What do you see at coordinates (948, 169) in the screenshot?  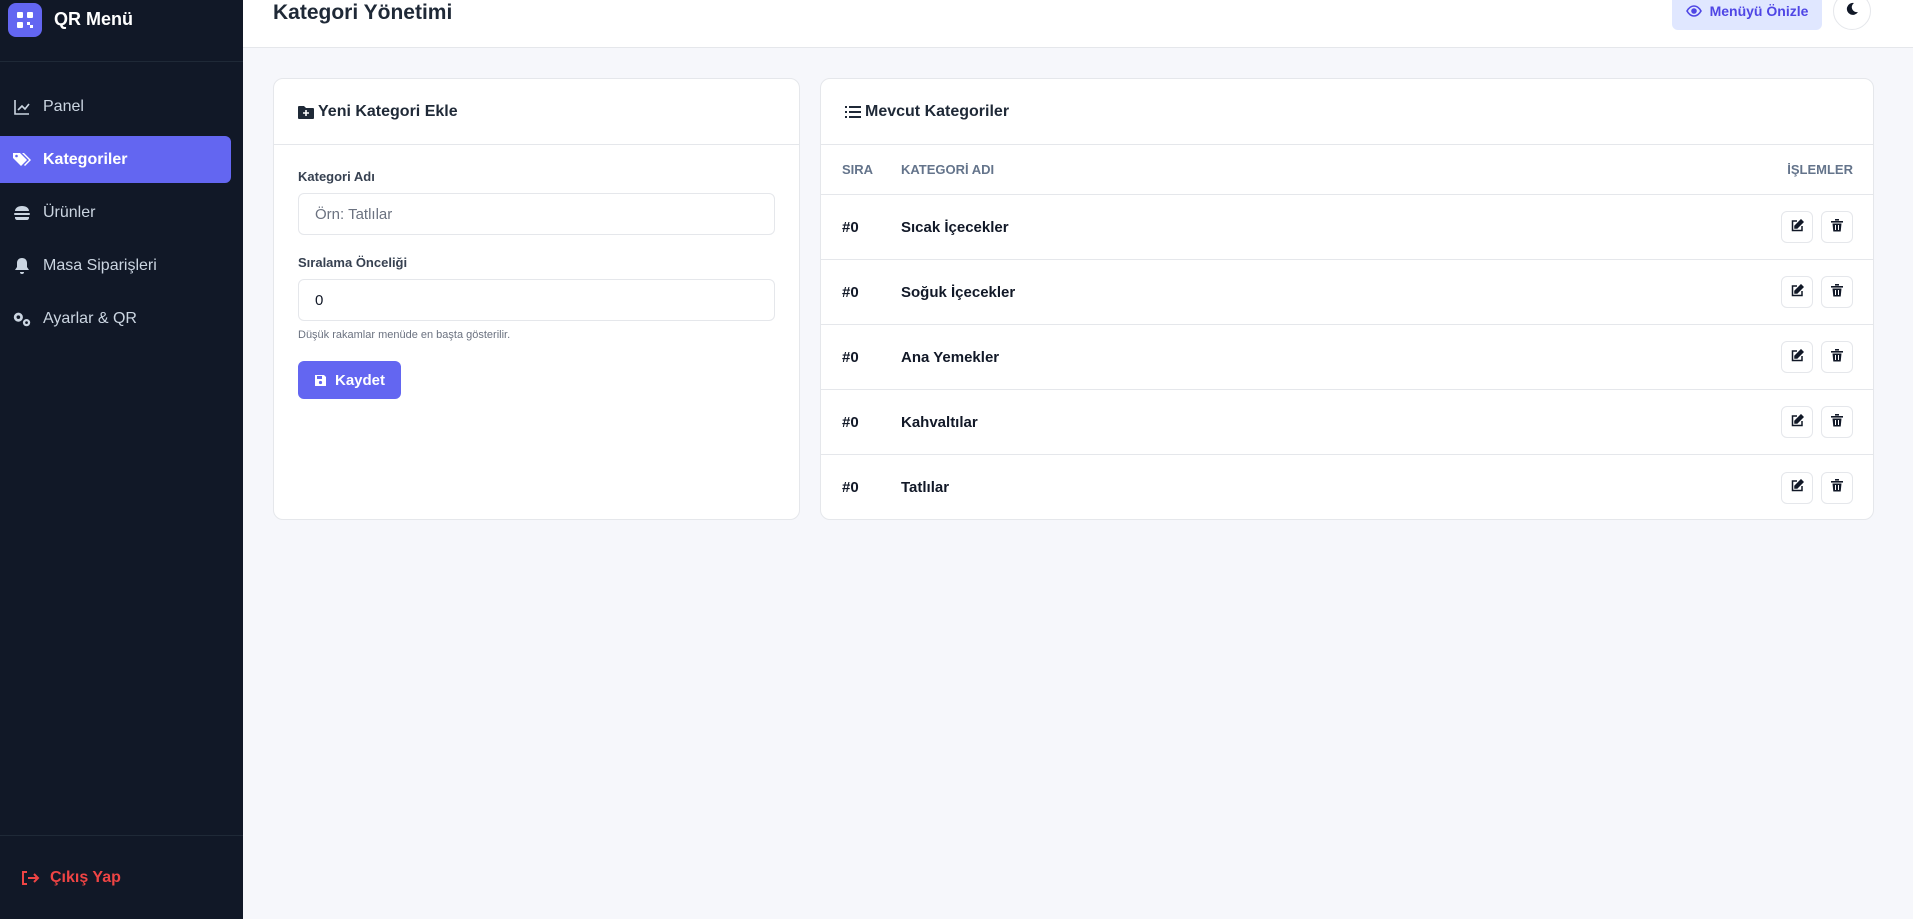 I see `column-name: KATEGORİ ADI` at bounding box center [948, 169].